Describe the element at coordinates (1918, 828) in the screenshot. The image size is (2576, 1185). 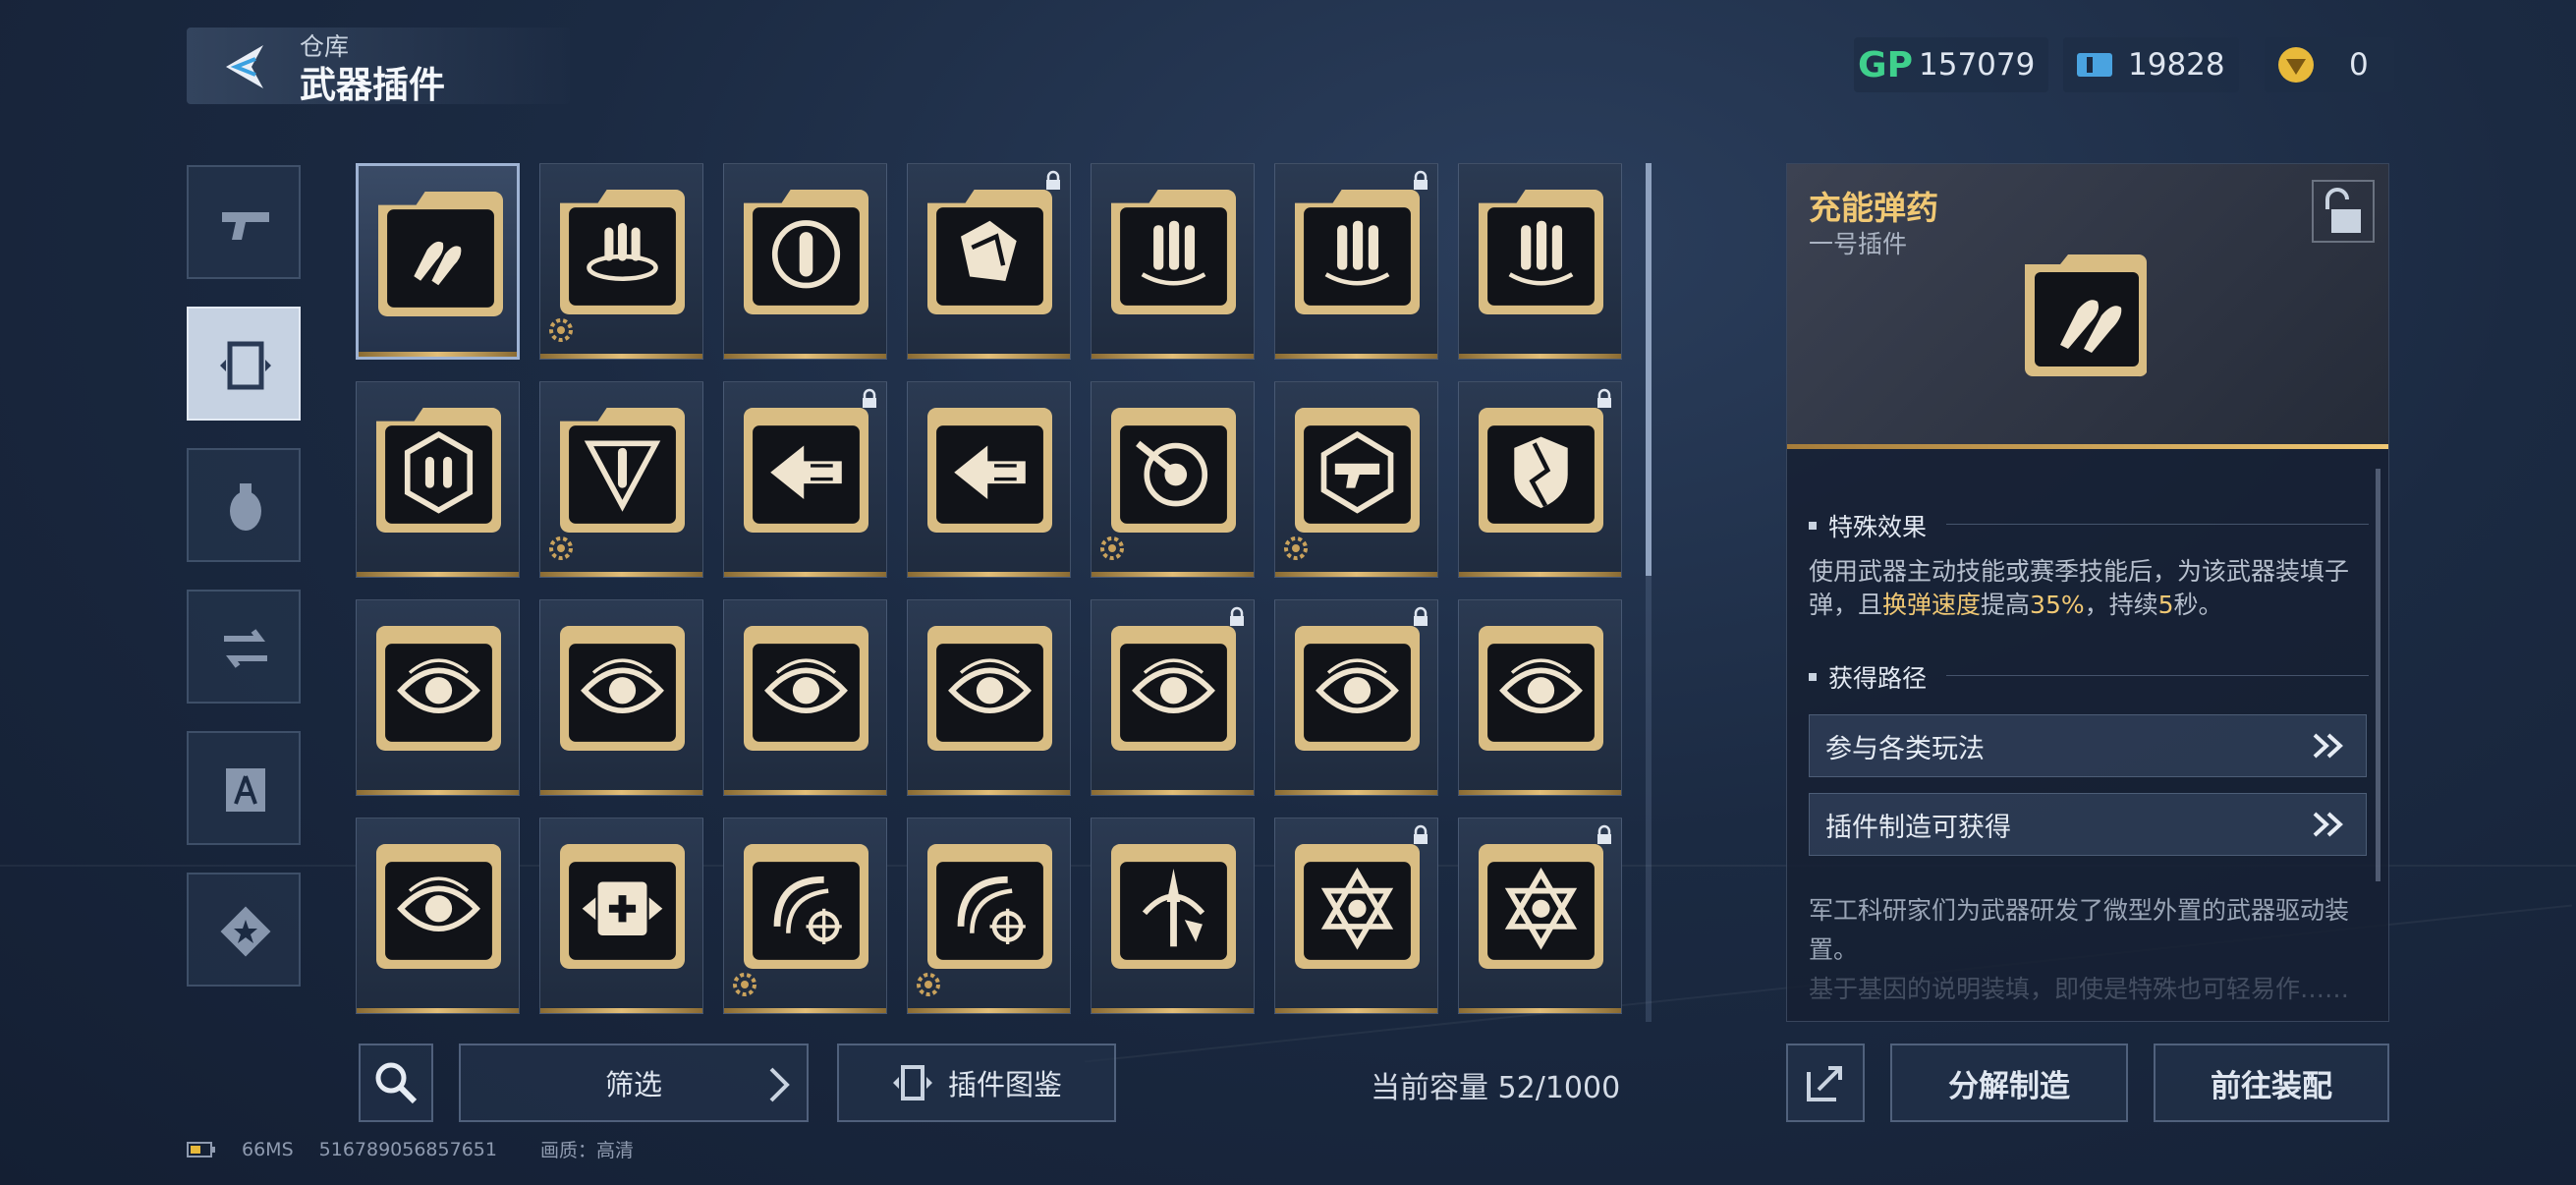
I see `source-label: 插件制造可获得` at that location.